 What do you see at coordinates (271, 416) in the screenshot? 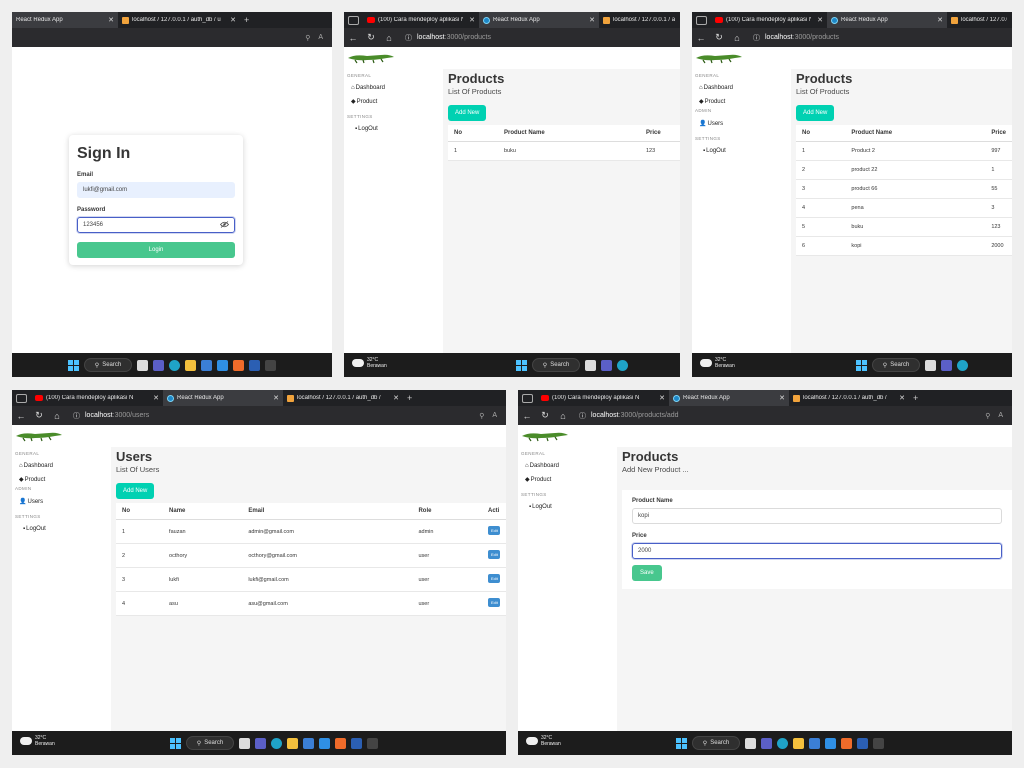
I see `url-field: ⓘ localhost:3000/users` at bounding box center [271, 416].